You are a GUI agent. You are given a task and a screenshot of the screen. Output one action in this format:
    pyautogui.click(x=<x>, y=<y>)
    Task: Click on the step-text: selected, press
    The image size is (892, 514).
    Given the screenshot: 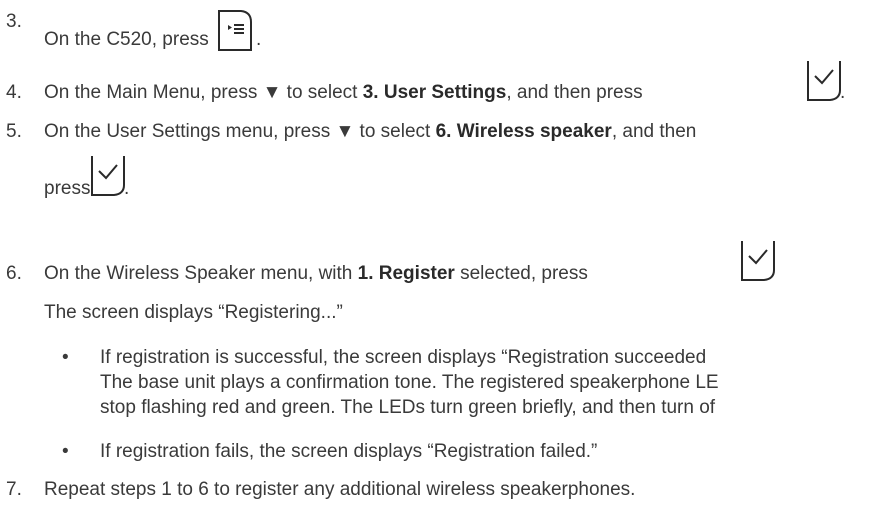 What is the action you would take?
    pyautogui.click(x=521, y=273)
    